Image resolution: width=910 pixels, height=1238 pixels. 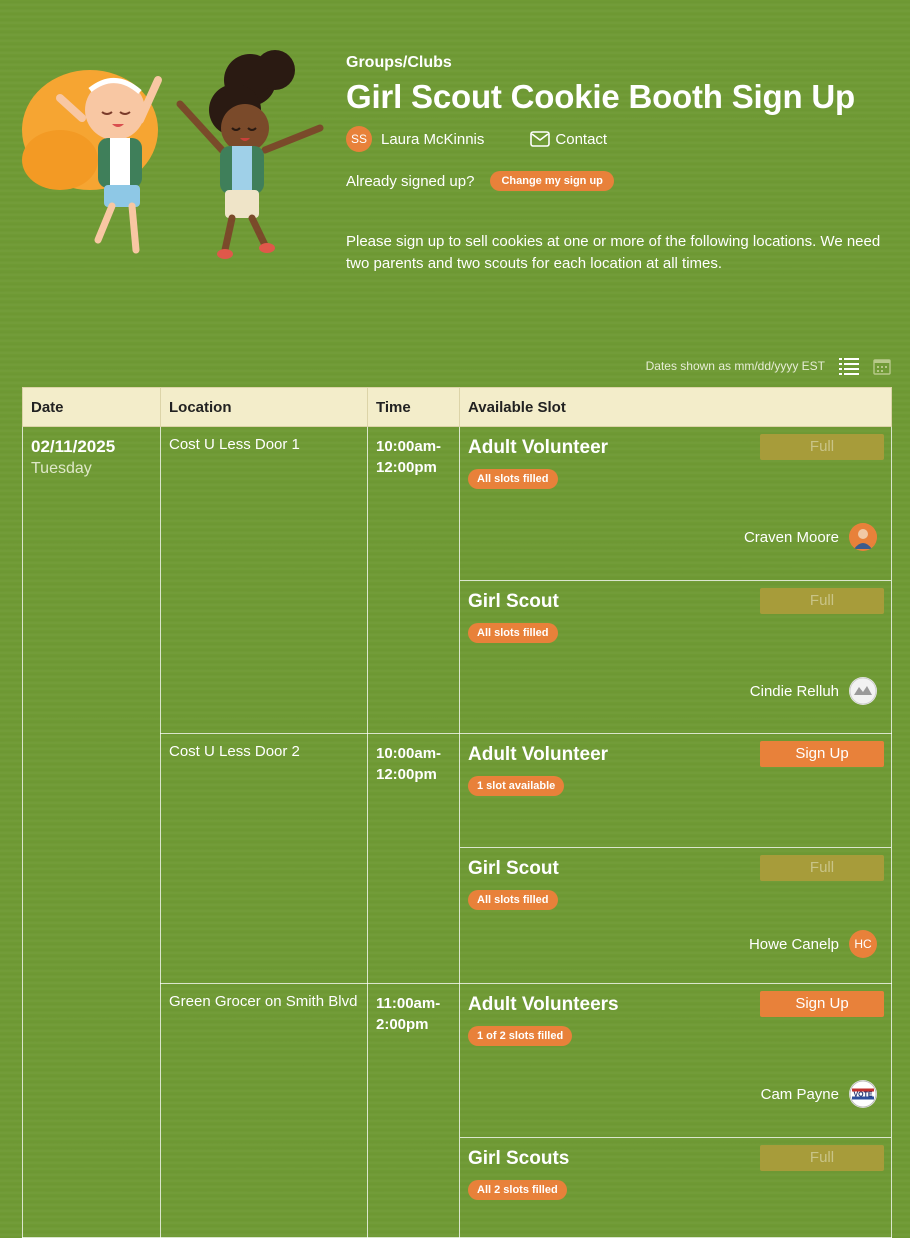 What do you see at coordinates (234, 751) in the screenshot?
I see `location-name: Cost U Less Door 2` at bounding box center [234, 751].